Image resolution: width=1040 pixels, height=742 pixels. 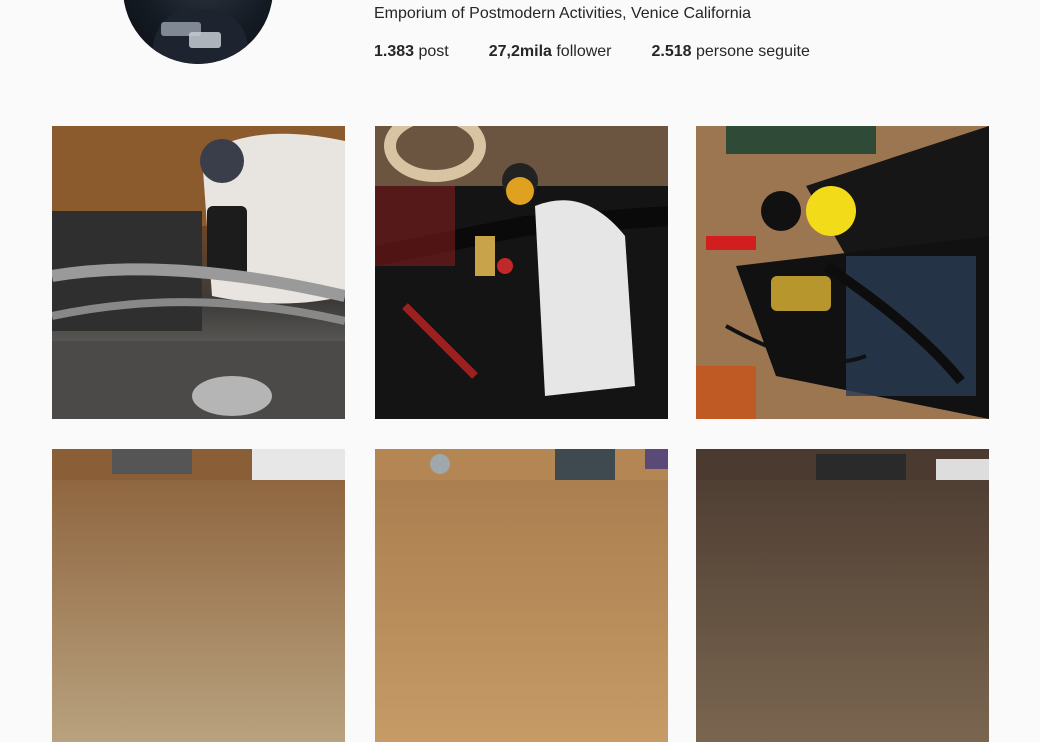 I want to click on photo-workshop-tools, so click(x=842, y=464).